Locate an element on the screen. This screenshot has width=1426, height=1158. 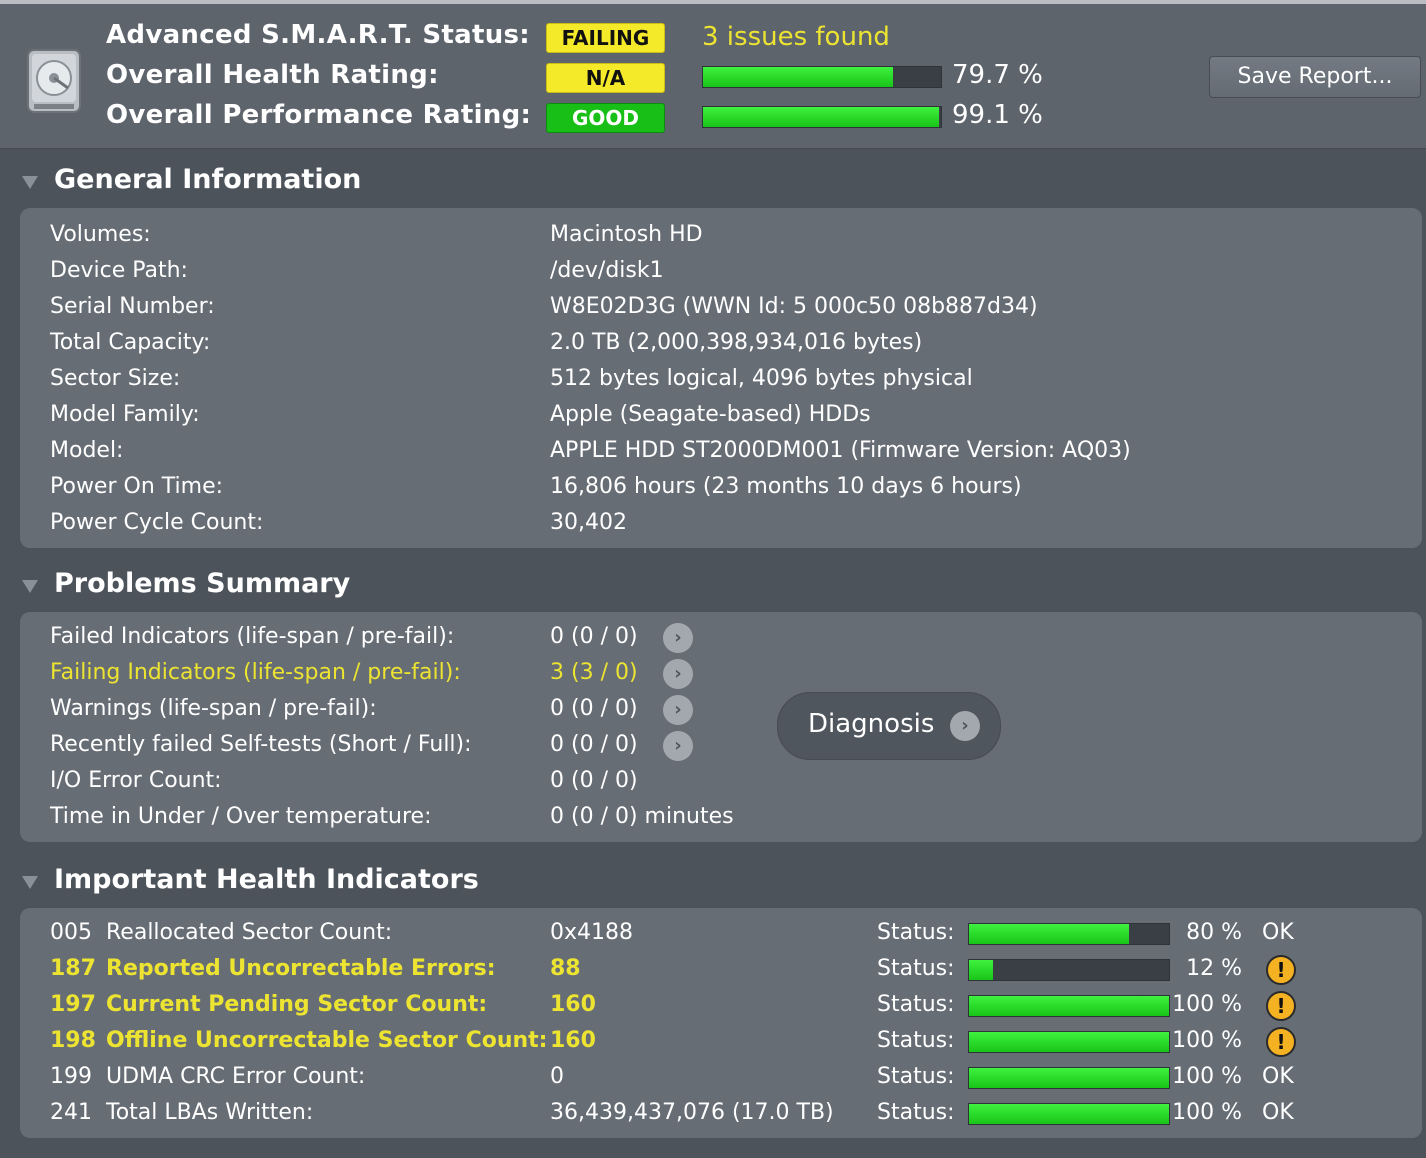
smart-status-label: Advanced S.M.A.R.T. Status: is located at coordinates (318, 35).